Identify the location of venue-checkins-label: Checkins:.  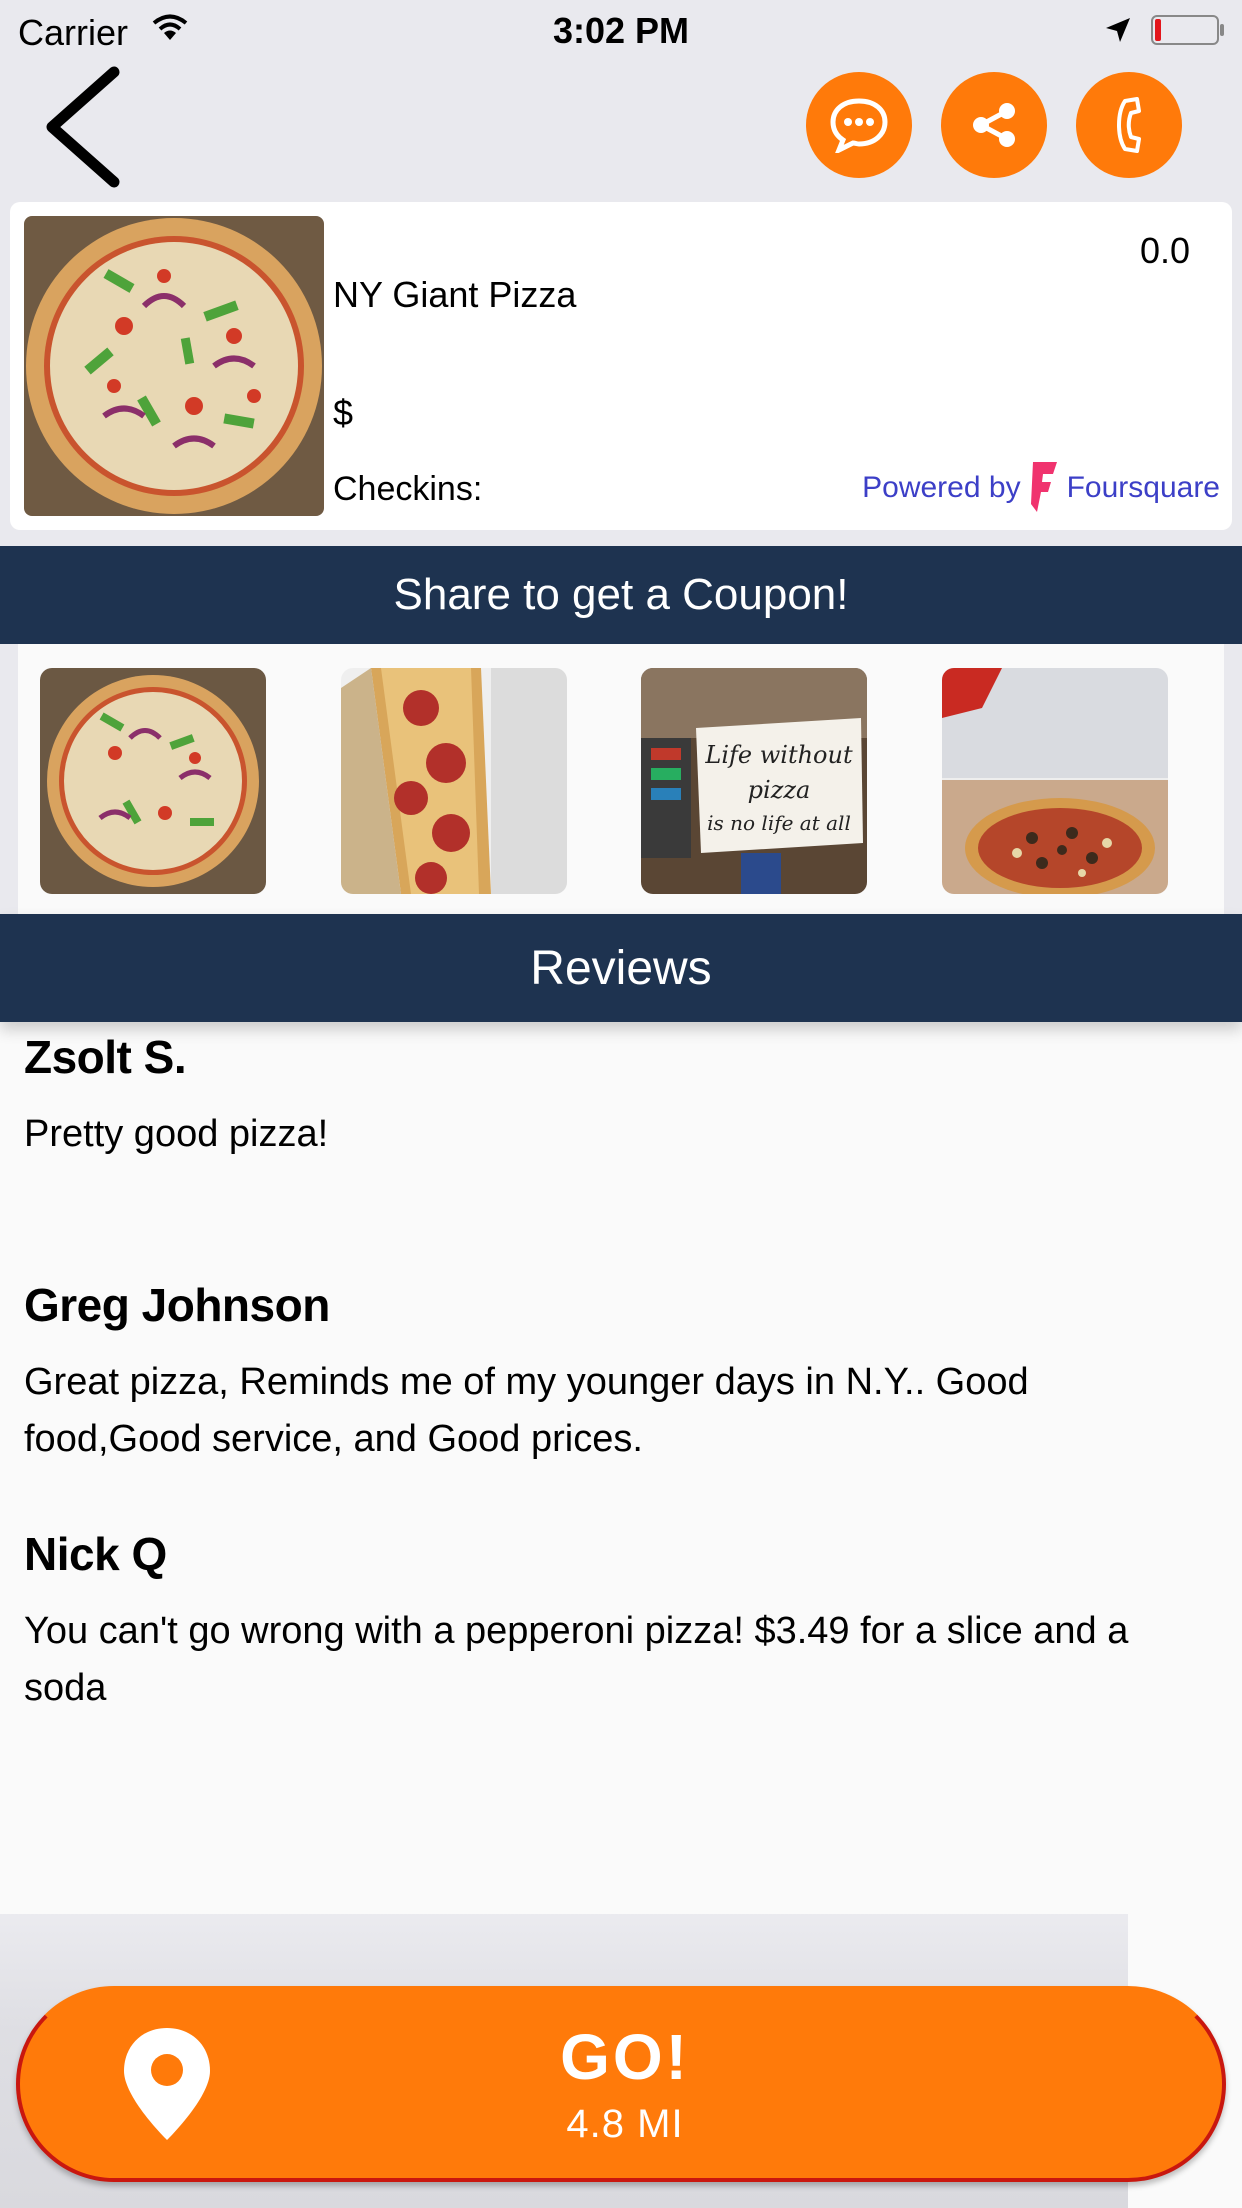
(408, 489).